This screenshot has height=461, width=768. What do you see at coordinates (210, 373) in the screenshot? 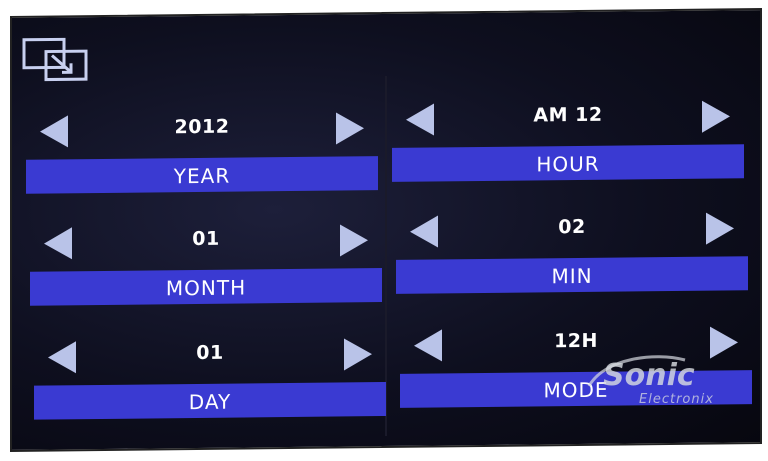
I see `day-setting: 01 DAY` at bounding box center [210, 373].